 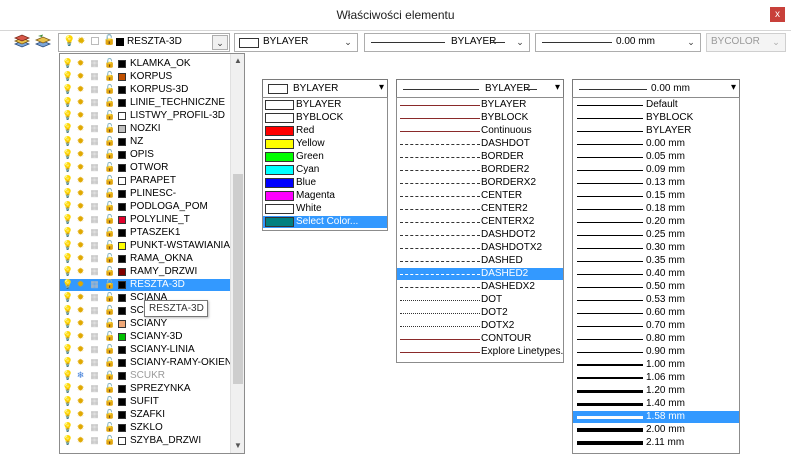 What do you see at coordinates (145, 129) in the screenshot?
I see `layer-list-item: 💡 ✹ ▦ 🔓 NOZKI` at bounding box center [145, 129].